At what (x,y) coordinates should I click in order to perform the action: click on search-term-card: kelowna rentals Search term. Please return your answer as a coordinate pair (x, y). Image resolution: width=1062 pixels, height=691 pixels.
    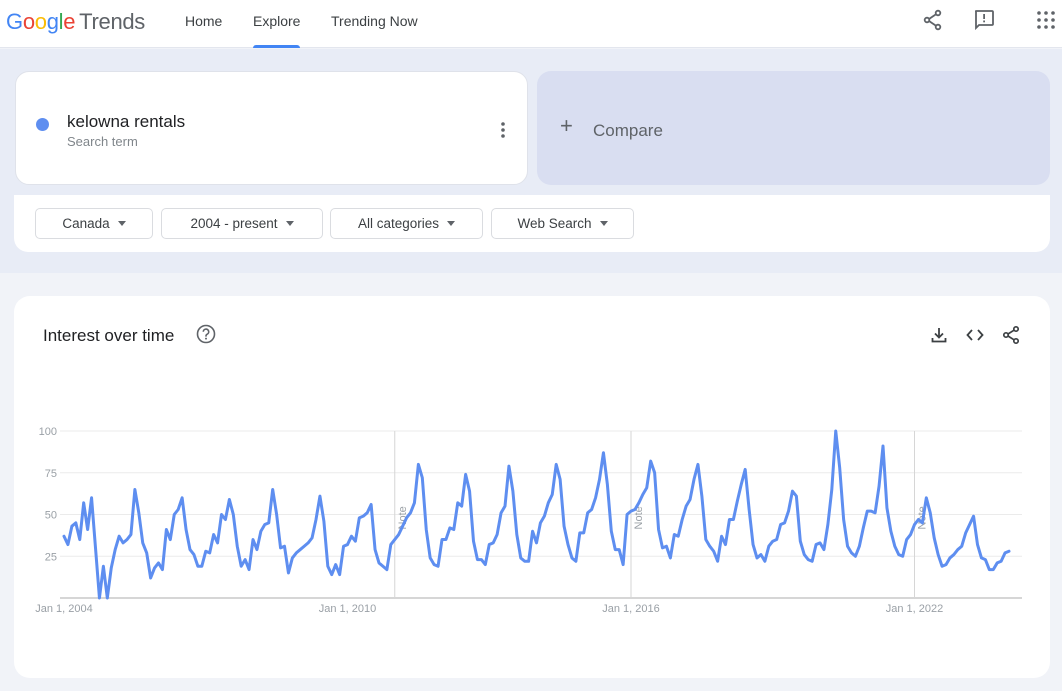
    Looking at the image, I should click on (271, 128).